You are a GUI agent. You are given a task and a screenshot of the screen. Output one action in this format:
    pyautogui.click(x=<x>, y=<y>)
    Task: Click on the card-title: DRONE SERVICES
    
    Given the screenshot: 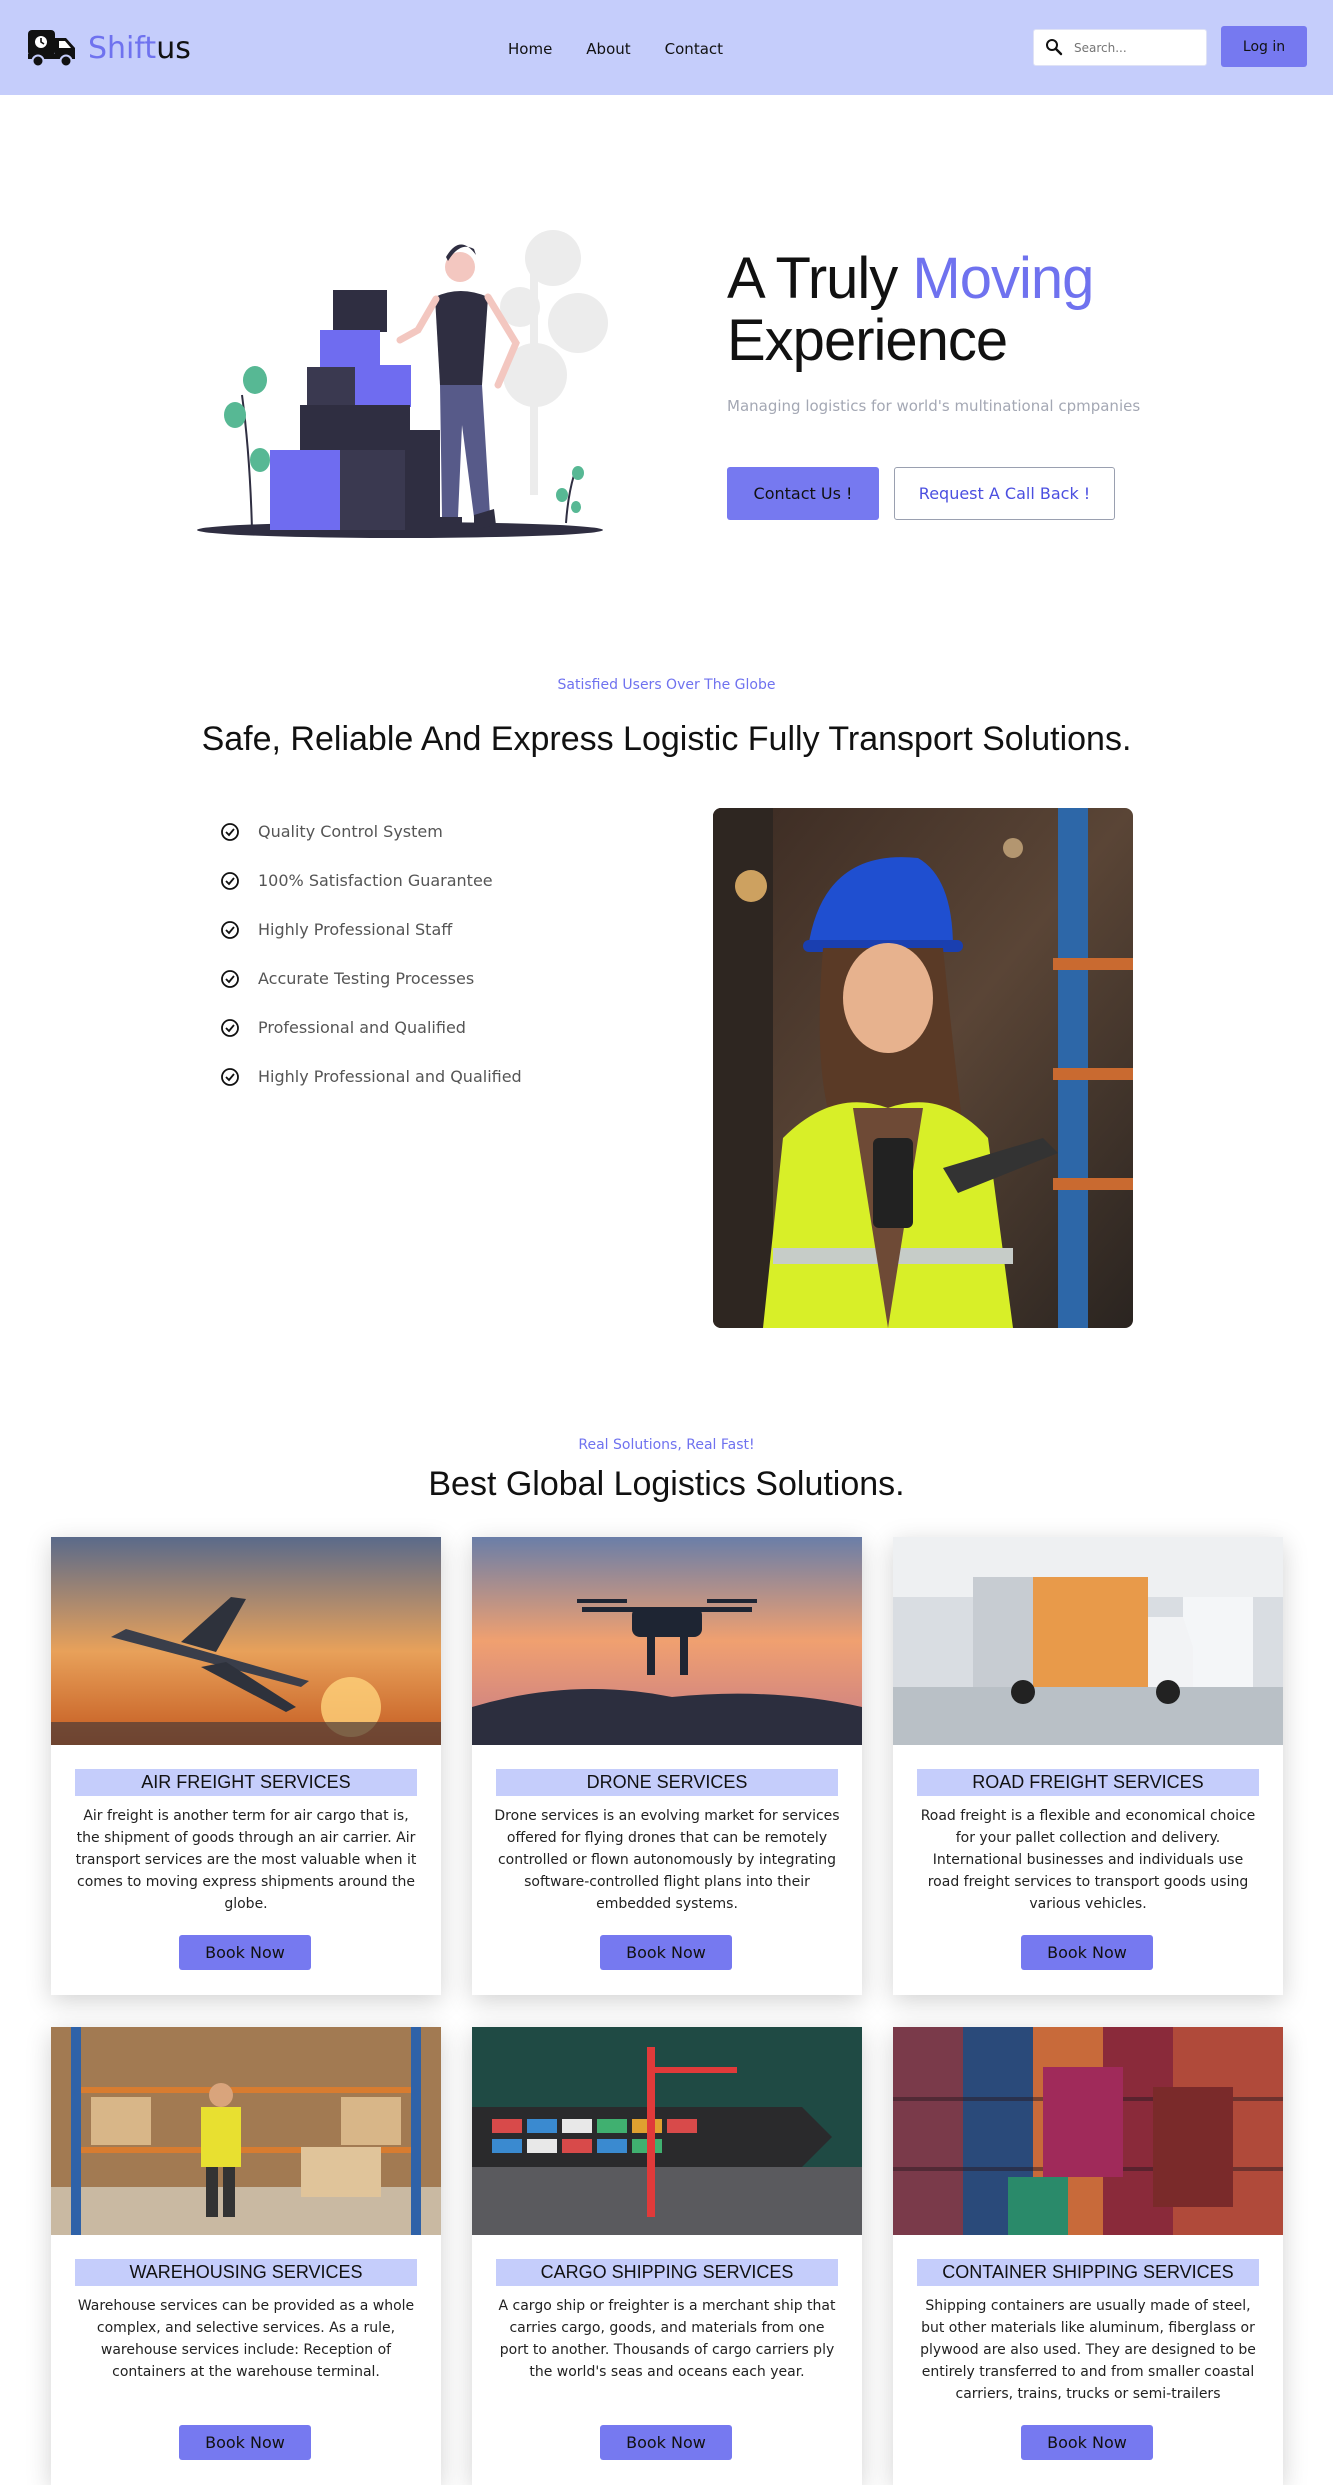 What is the action you would take?
    pyautogui.click(x=667, y=1782)
    